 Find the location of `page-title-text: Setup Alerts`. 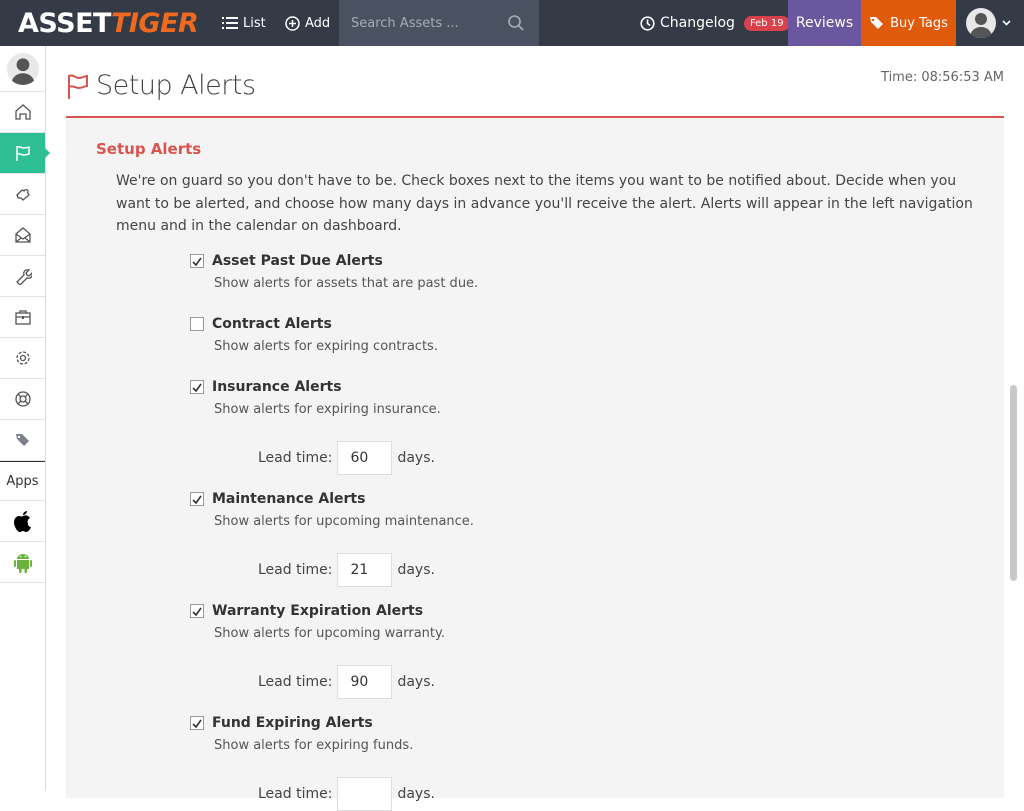

page-title-text: Setup Alerts is located at coordinates (176, 85).